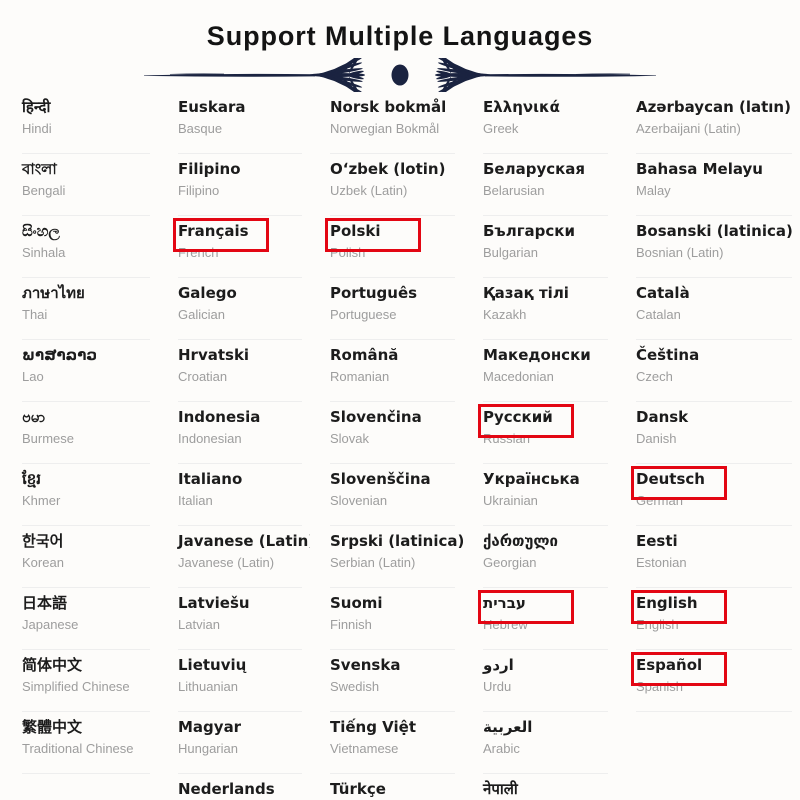  I want to click on language-item: Tiếng Việt Vietnamese, so click(386, 743).